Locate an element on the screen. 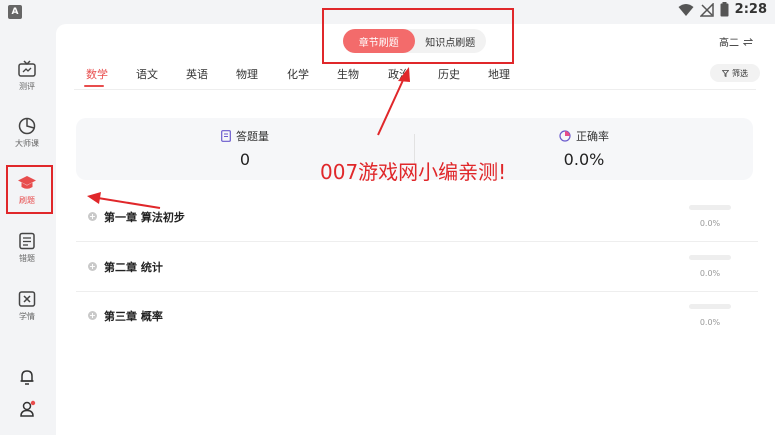  chapter-title: 第一章 算法初步 is located at coordinates (144, 217).